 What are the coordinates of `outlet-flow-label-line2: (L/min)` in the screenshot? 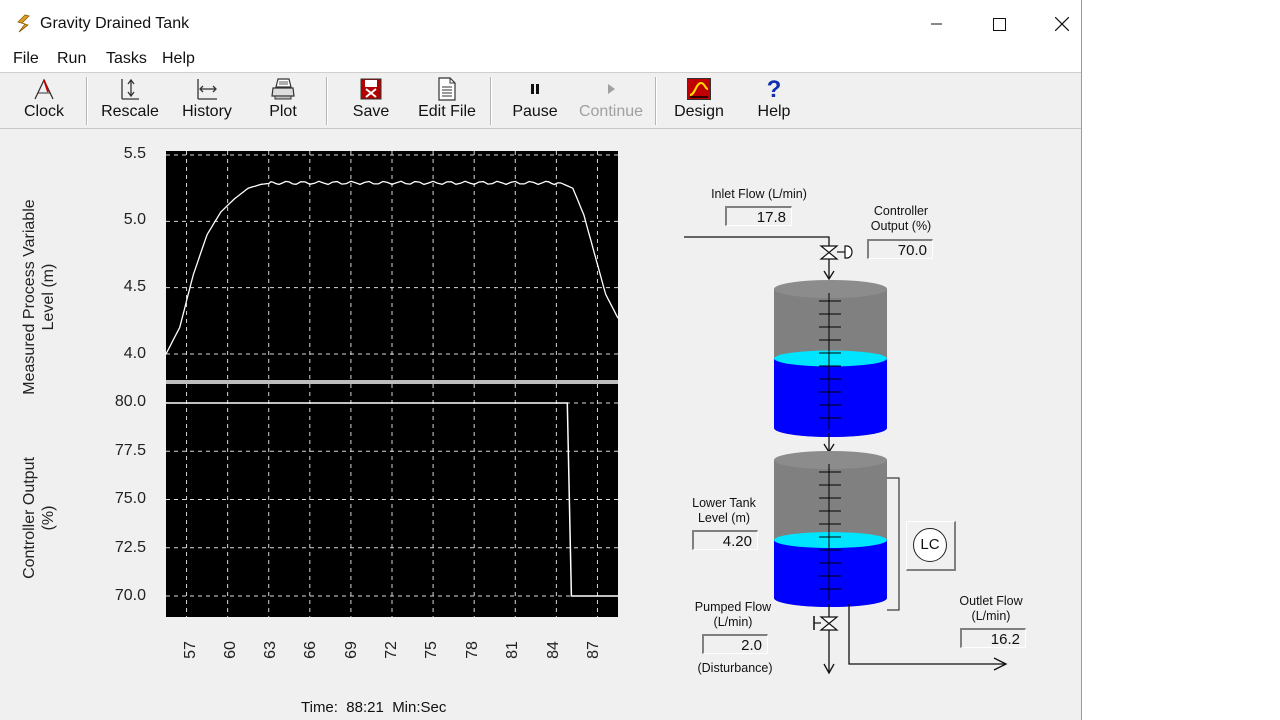 It's located at (991, 616).